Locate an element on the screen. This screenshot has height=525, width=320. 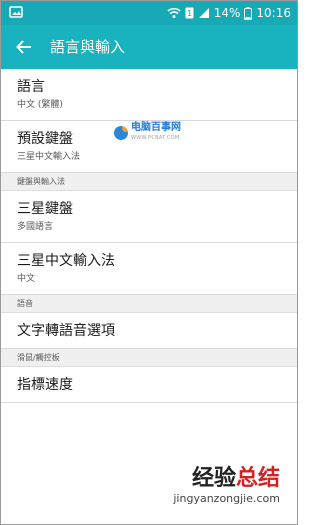
battery-percent: 14% is located at coordinates (227, 13).